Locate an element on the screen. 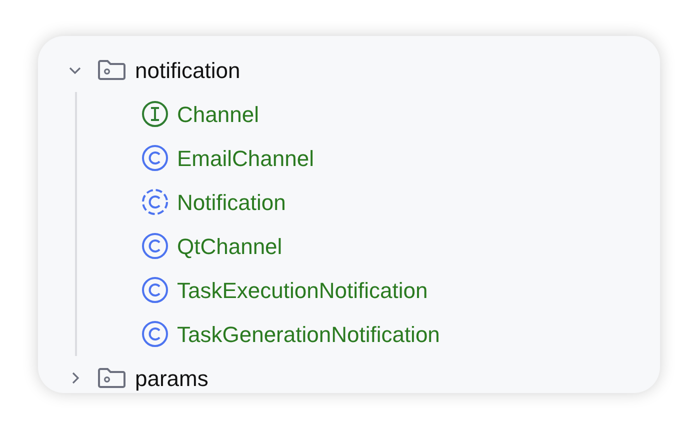  tree-item: params is located at coordinates (171, 377).